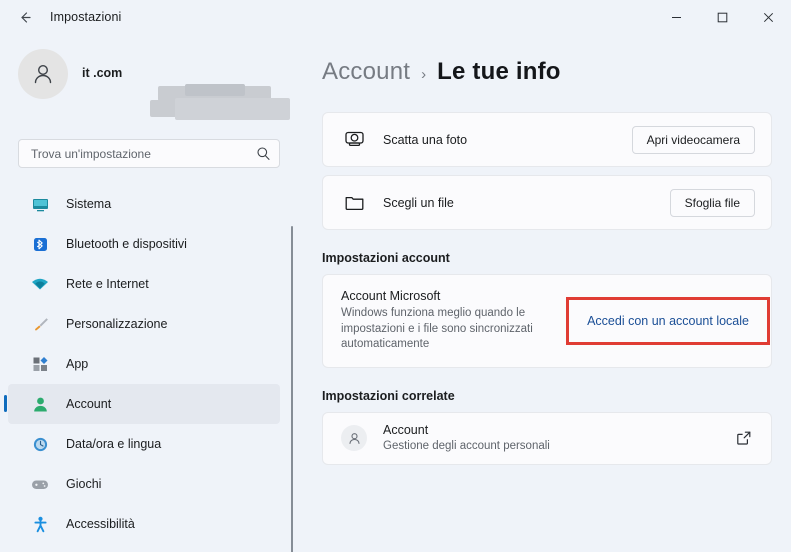 This screenshot has width=791, height=552. Describe the element at coordinates (100, 524) in the screenshot. I see `sidebar-item-label: Accessibilità` at that location.